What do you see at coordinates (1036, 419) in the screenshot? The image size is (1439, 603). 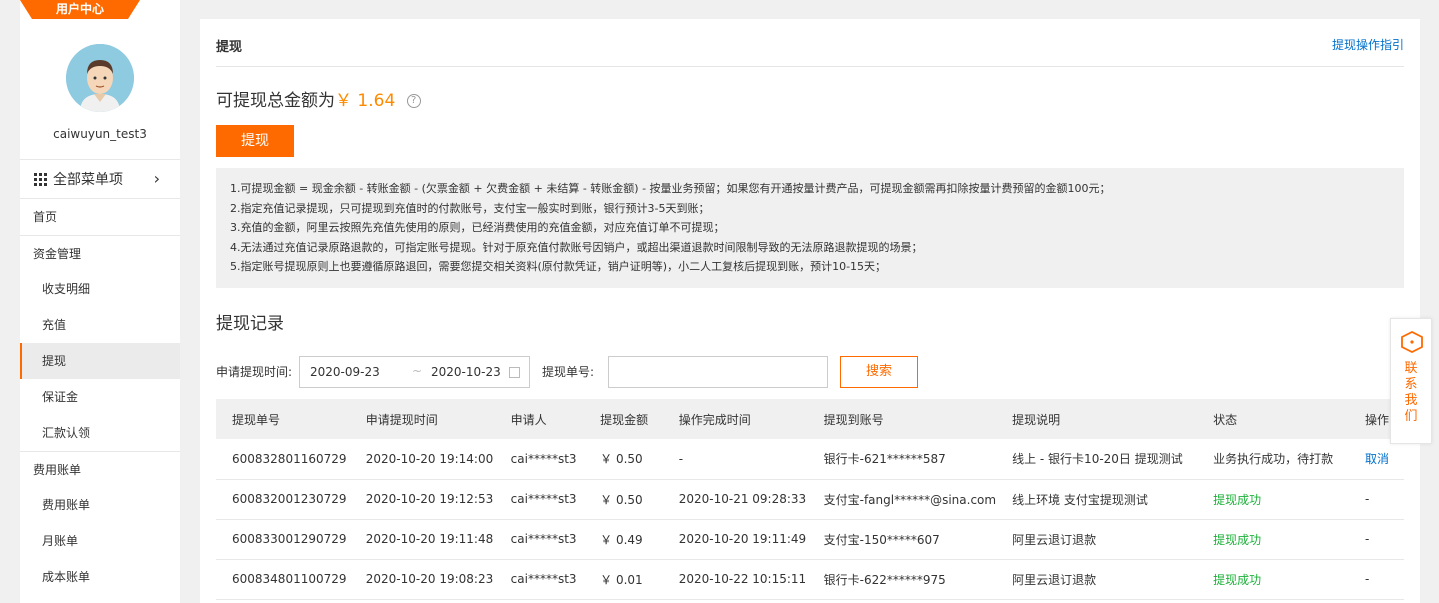 I see `col-header: 提现说明` at bounding box center [1036, 419].